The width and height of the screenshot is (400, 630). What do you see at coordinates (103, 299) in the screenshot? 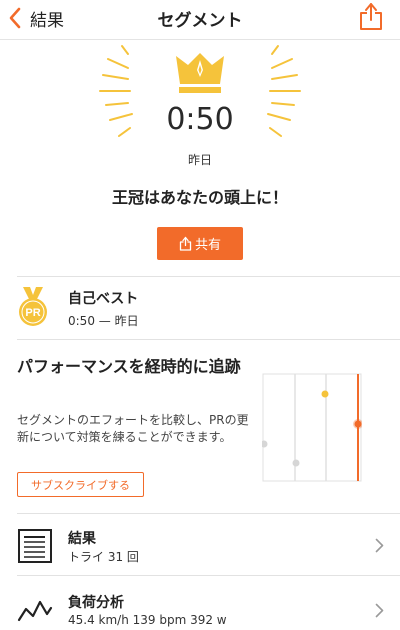
I see `personal-best-title: 自己ベスト` at bounding box center [103, 299].